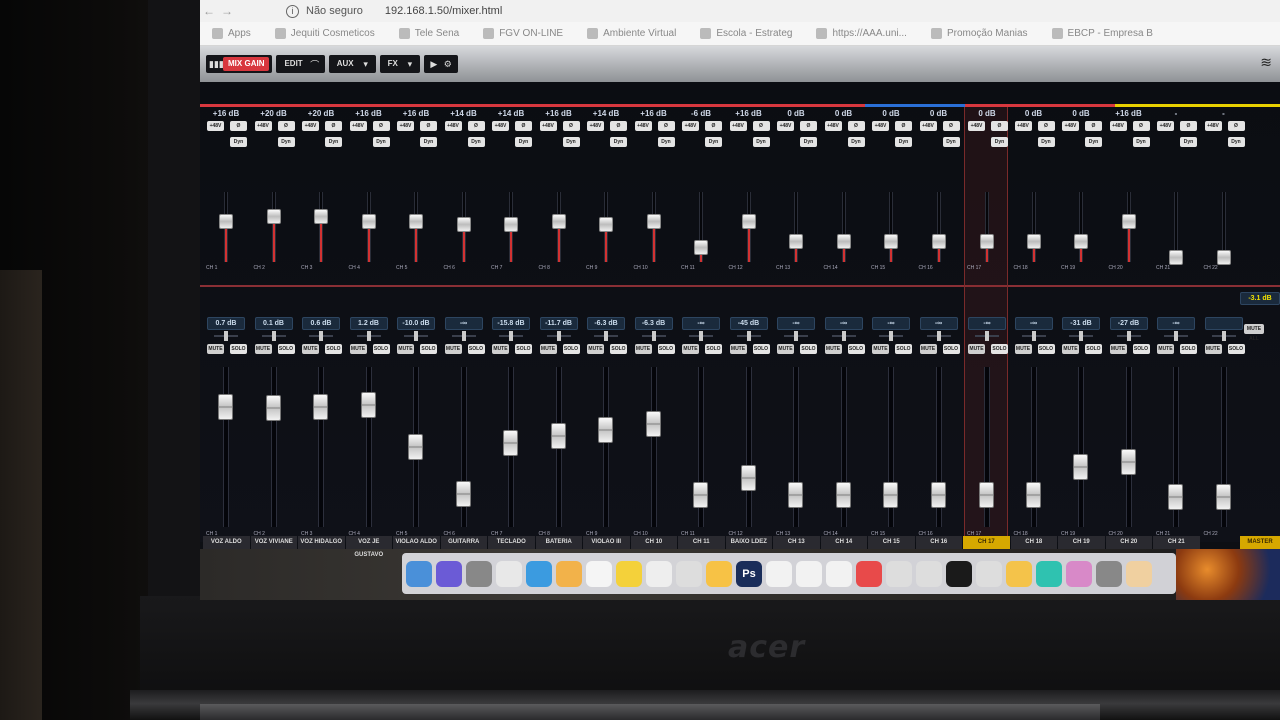  Describe the element at coordinates (606, 542) in the screenshot. I see `channel-name-tab: VIOLAO III` at that location.